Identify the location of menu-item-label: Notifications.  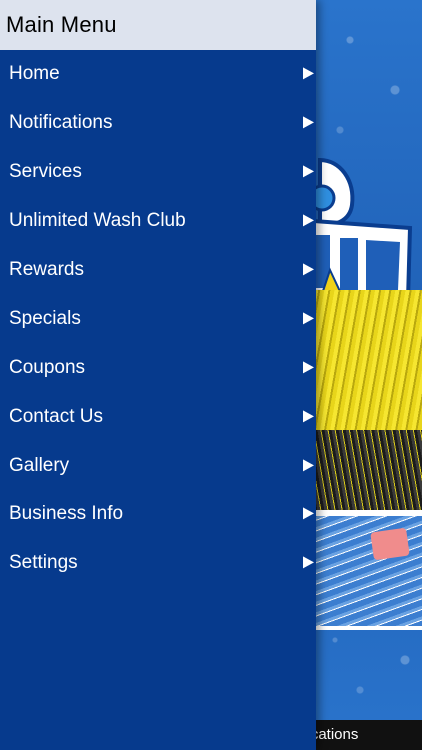
(61, 123).